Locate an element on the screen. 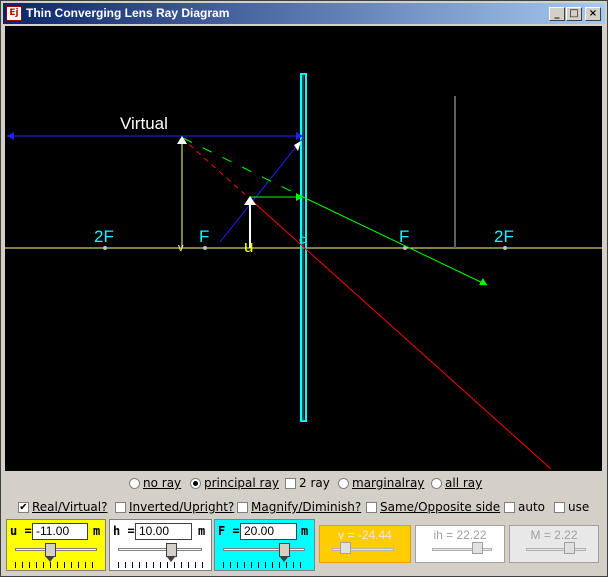 Image resolution: width=608 pixels, height=577 pixels. close-button: × is located at coordinates (593, 14).